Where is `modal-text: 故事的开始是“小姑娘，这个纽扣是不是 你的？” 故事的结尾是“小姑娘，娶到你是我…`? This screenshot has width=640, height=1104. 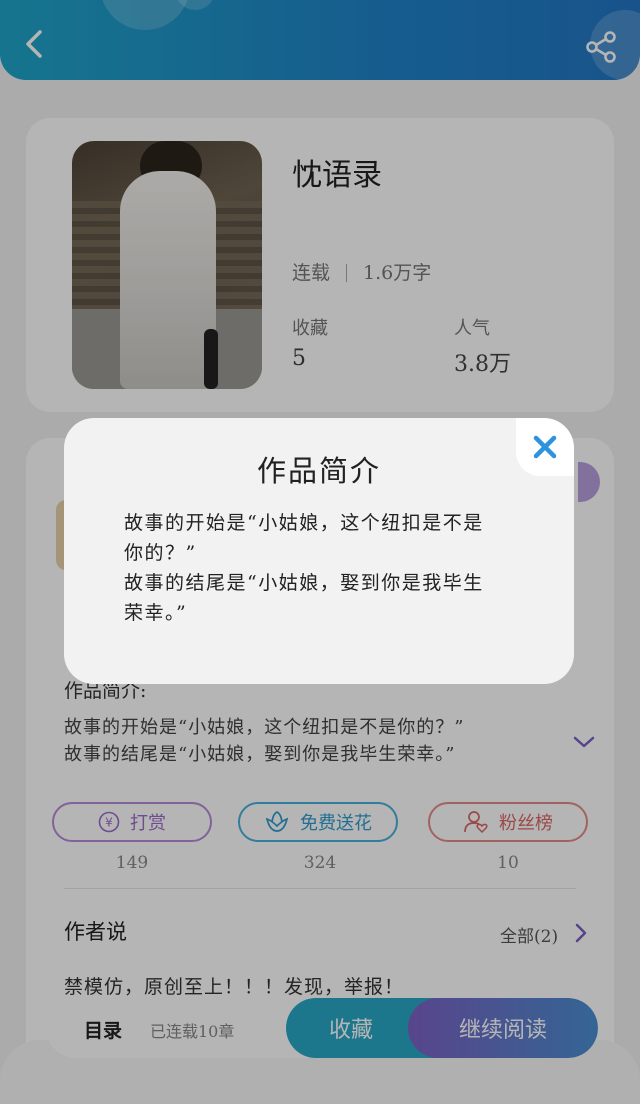
modal-text: 故事的开始是“小姑娘，这个纽扣是不是 你的？” 故事的结尾是“小姑娘，娶到你是我… is located at coordinates (319, 568).